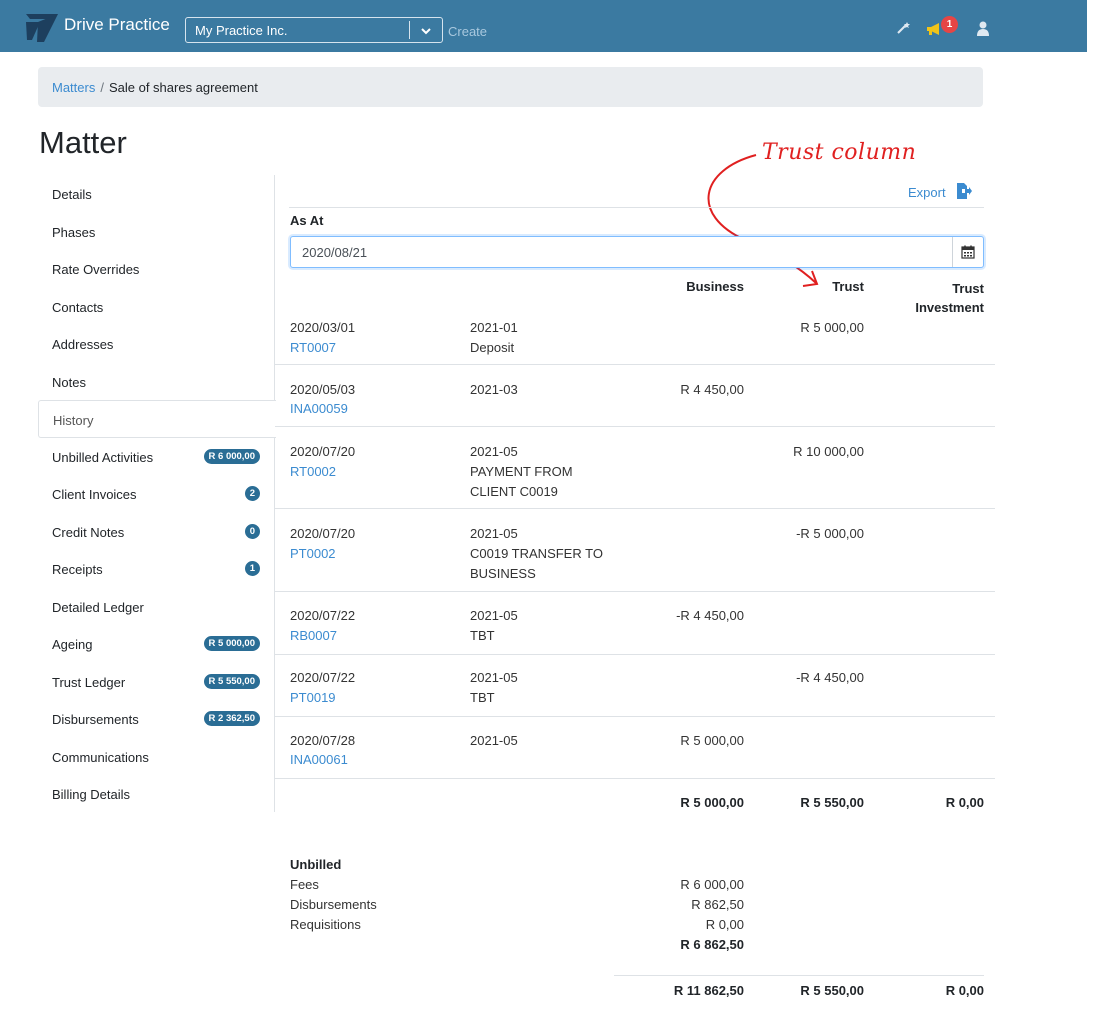 This screenshot has width=1099, height=1024. Describe the element at coordinates (103, 457) in the screenshot. I see `sidebar-item-label: Unbilled Activities` at that location.